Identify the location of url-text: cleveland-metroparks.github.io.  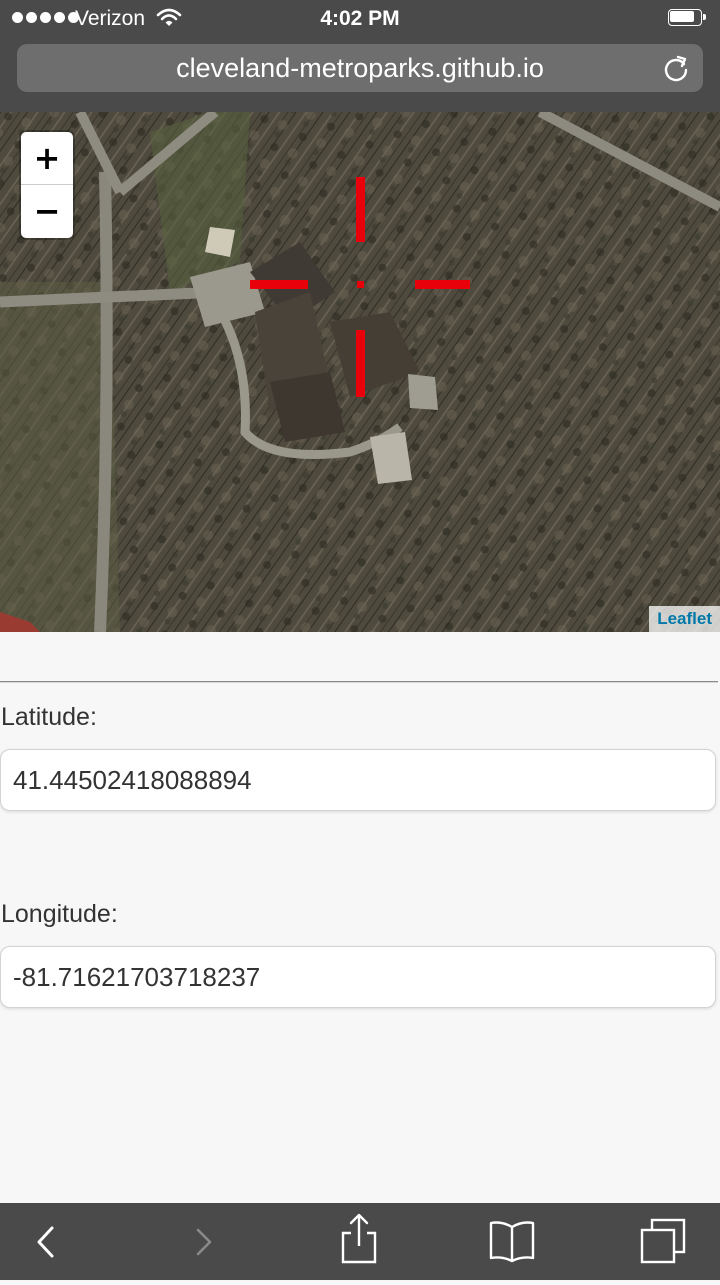
(360, 68).